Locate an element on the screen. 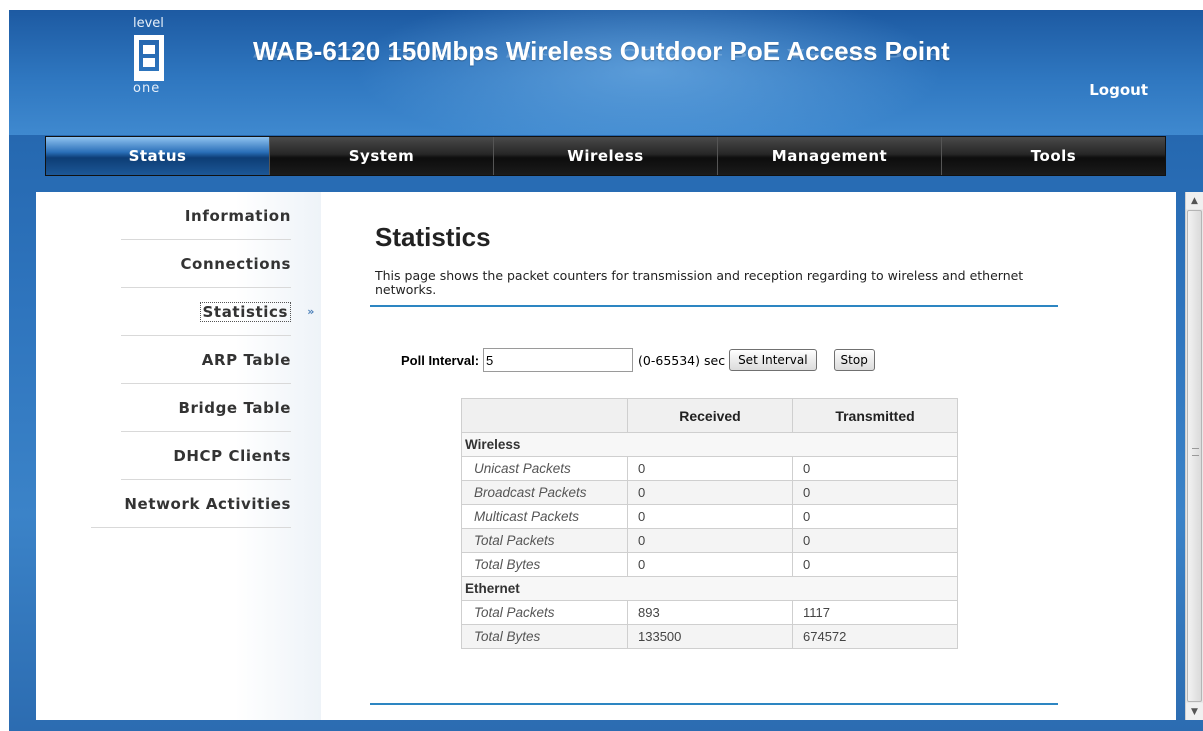 Image resolution: width=1203 pixels, height=731 pixels. stop-button: Stop is located at coordinates (854, 360).